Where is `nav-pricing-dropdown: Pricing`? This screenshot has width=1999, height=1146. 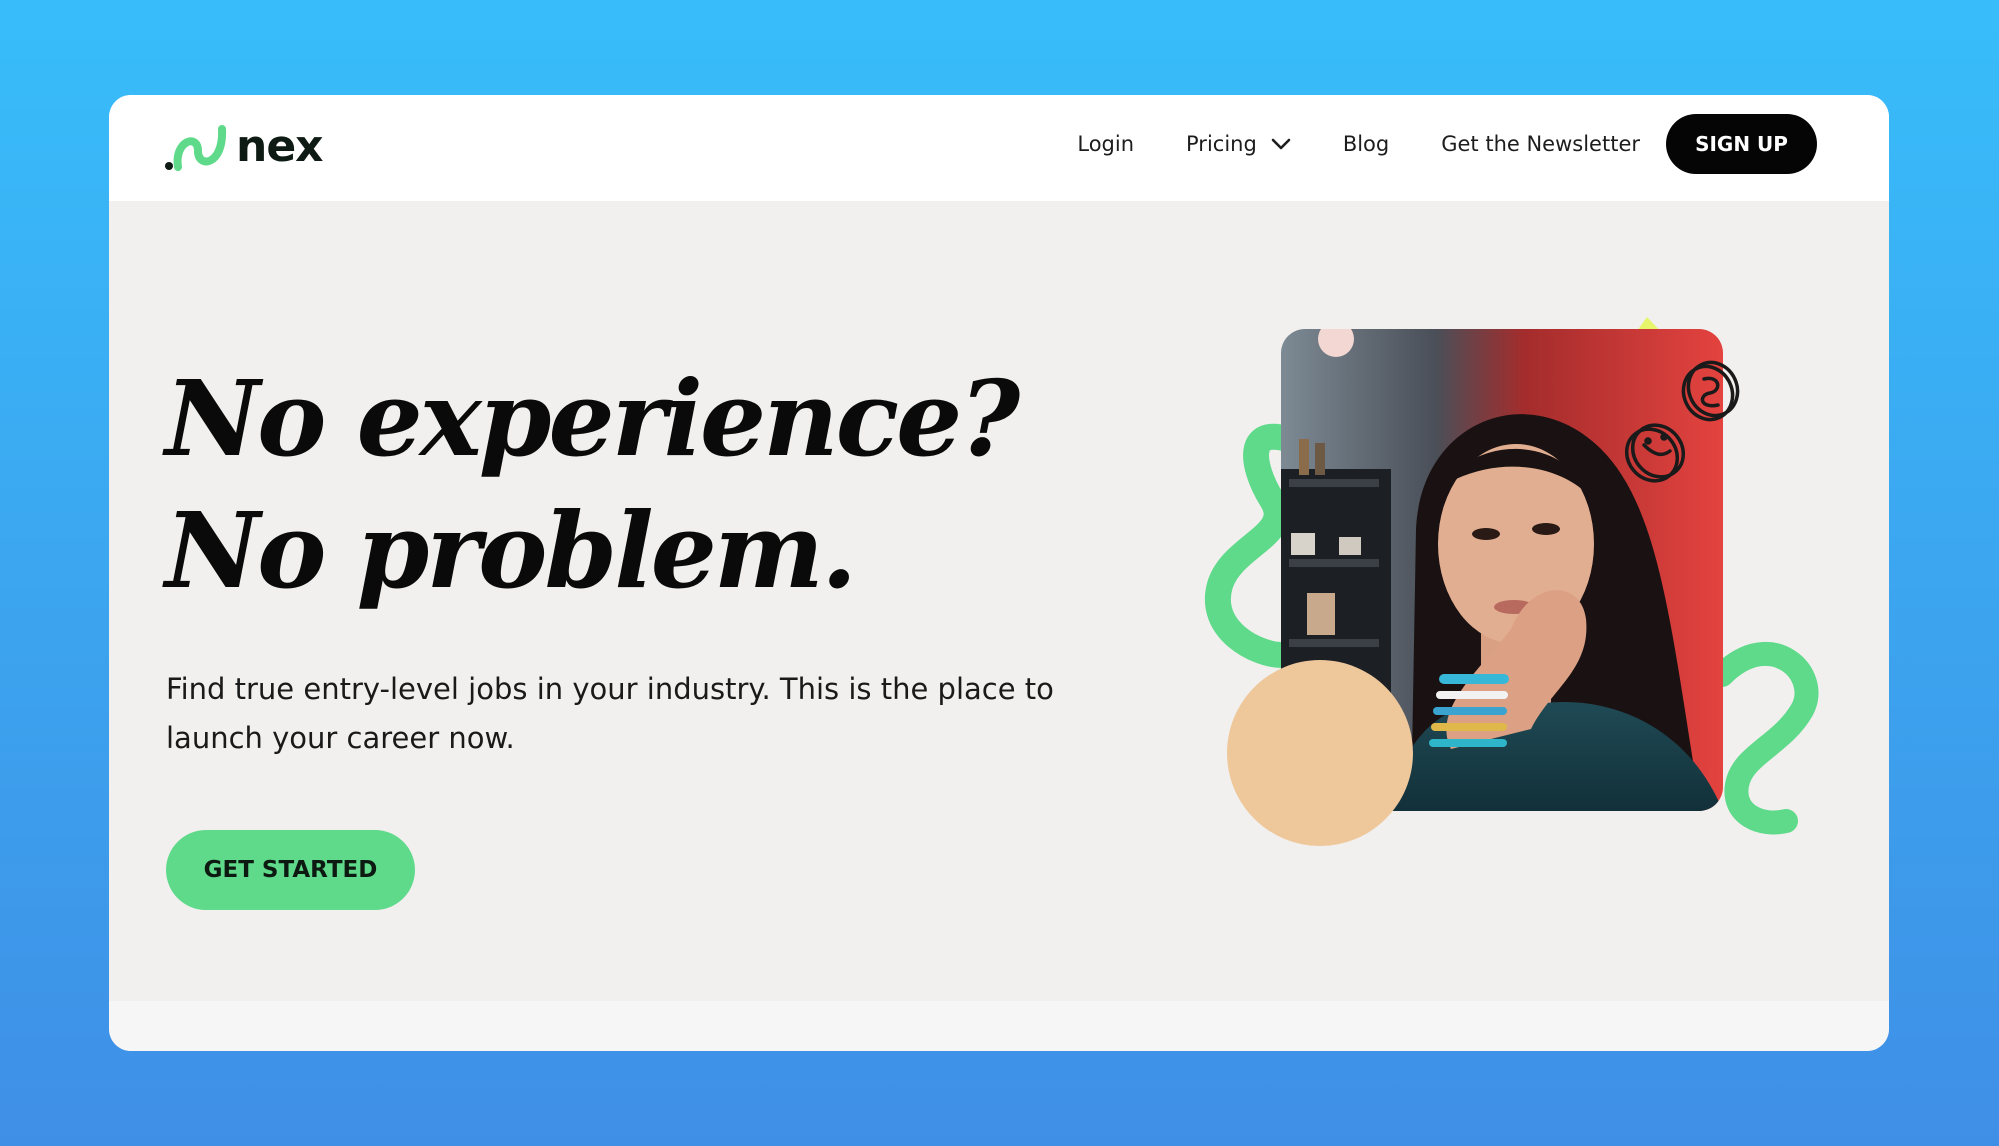
nav-pricing-dropdown: Pricing is located at coordinates (1238, 144).